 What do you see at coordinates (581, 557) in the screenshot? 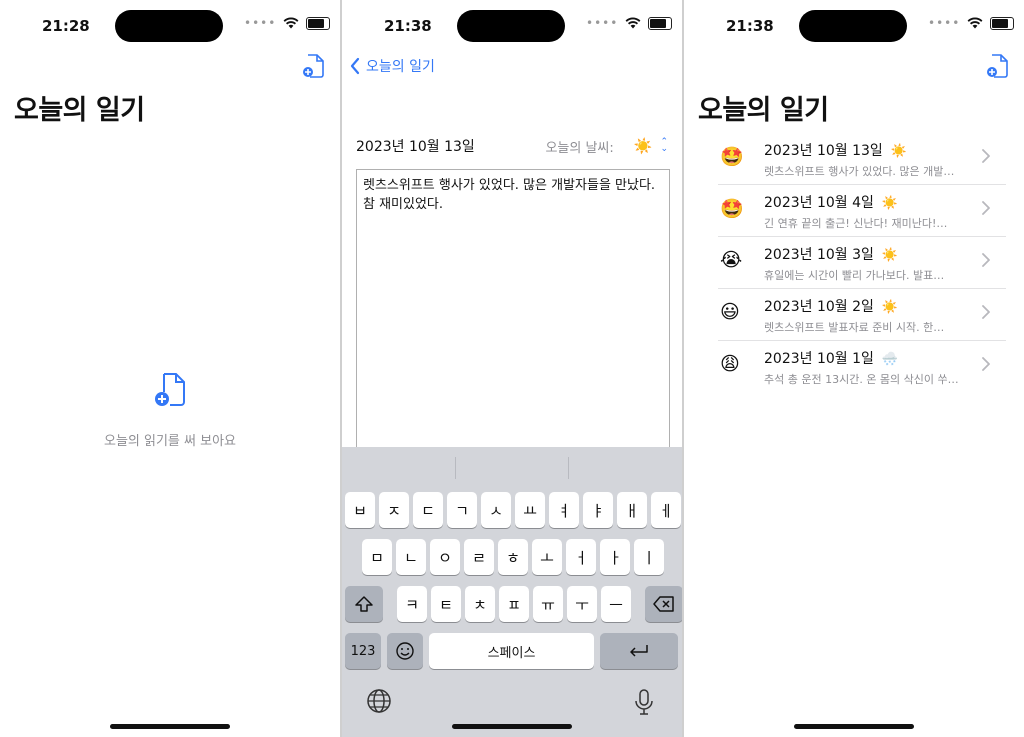
I see `key-row2-6: ㅓ` at bounding box center [581, 557].